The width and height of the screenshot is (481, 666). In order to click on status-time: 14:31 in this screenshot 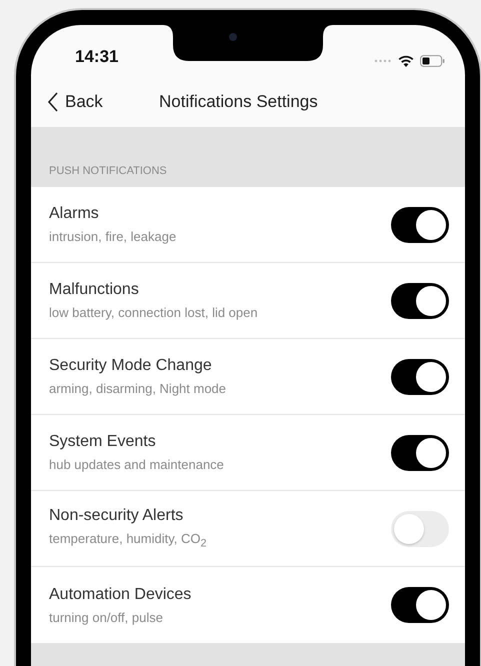, I will do `click(96, 57)`.